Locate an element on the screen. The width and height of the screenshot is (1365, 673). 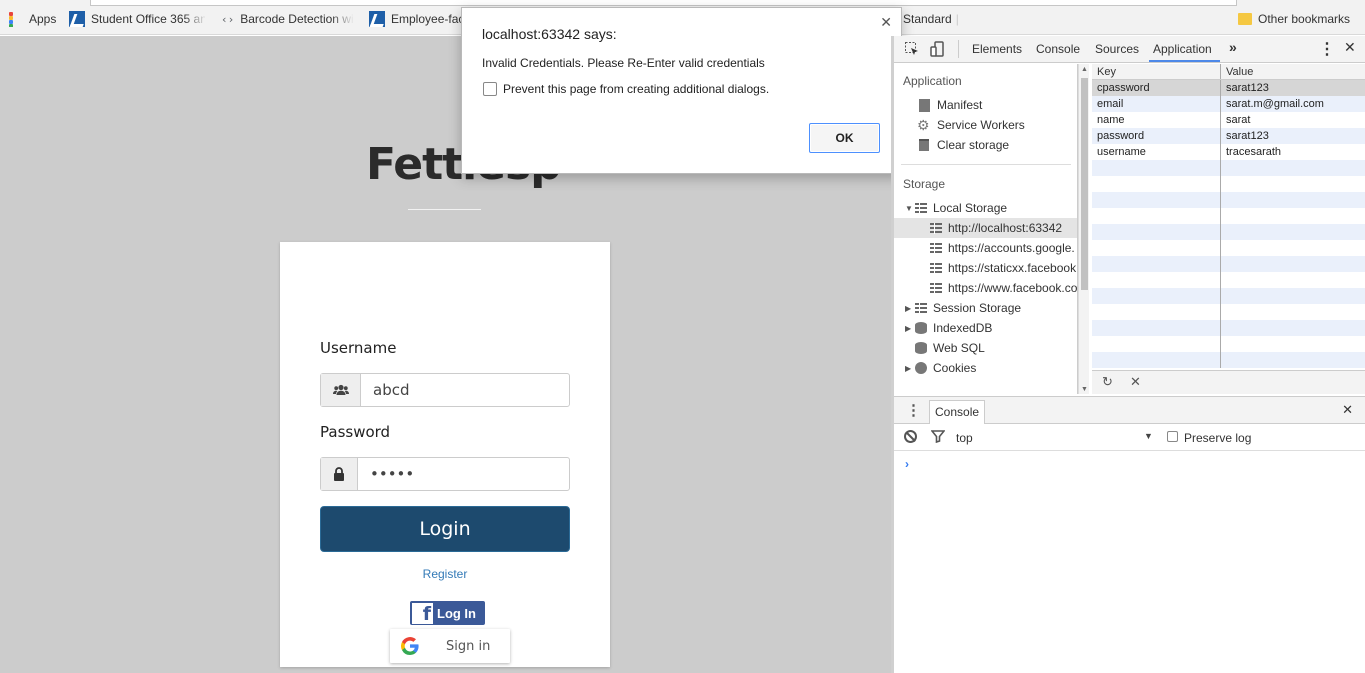
sidebar-item-origin-www-facebook: https://www.facebook.co is located at coordinates (1003, 288).